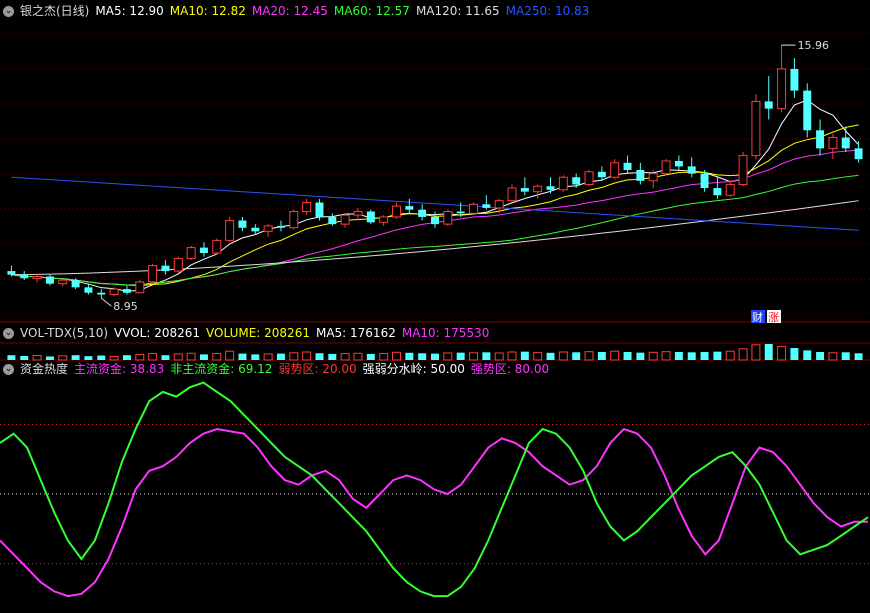  Describe the element at coordinates (757, 317) in the screenshot. I see `badge-finance: 财` at that location.